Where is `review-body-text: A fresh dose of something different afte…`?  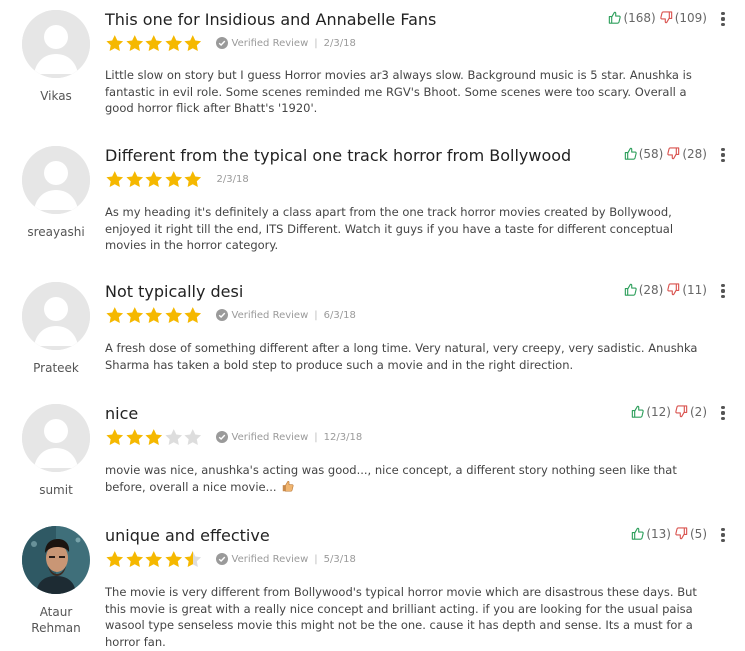
review-body-text: A fresh dose of something different afte… is located at coordinates (401, 356).